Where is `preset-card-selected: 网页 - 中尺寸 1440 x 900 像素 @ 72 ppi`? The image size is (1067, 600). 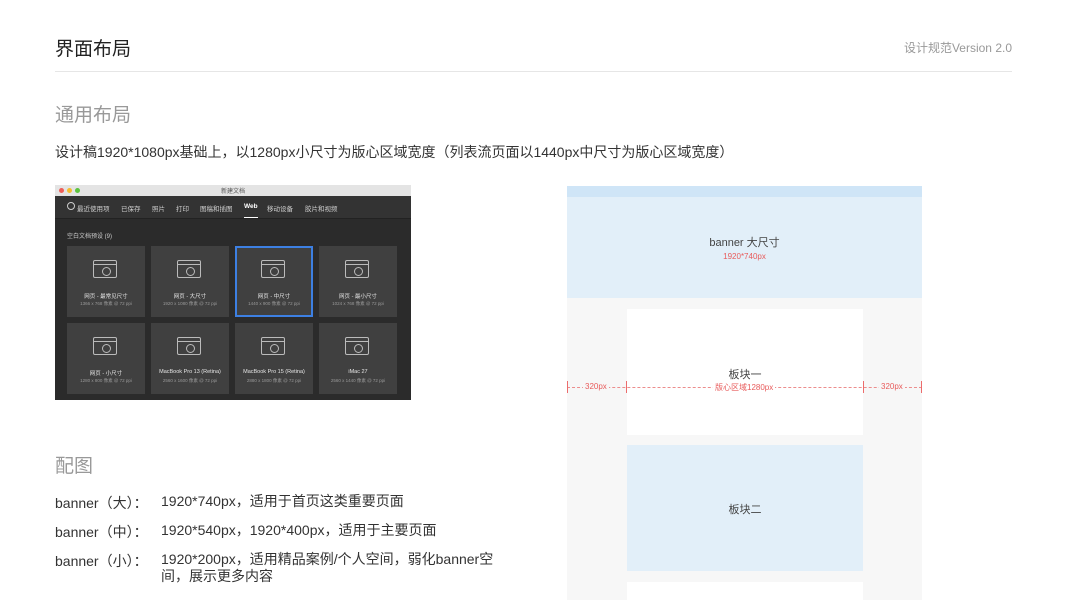 preset-card-selected: 网页 - 中尺寸 1440 x 900 像素 @ 72 ppi is located at coordinates (274, 281).